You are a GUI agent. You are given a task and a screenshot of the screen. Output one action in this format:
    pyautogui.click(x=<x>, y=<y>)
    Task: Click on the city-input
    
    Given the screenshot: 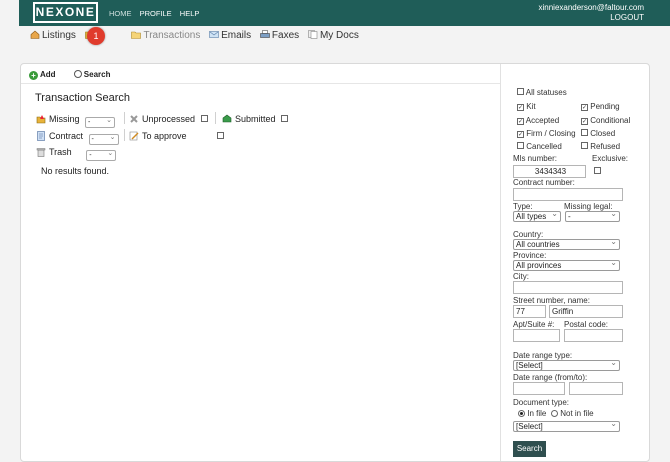 What is the action you would take?
    pyautogui.click(x=568, y=287)
    